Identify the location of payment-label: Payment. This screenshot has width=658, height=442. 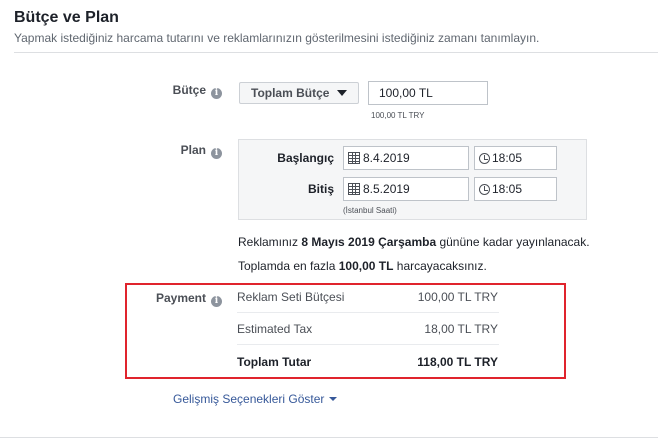
(180, 298).